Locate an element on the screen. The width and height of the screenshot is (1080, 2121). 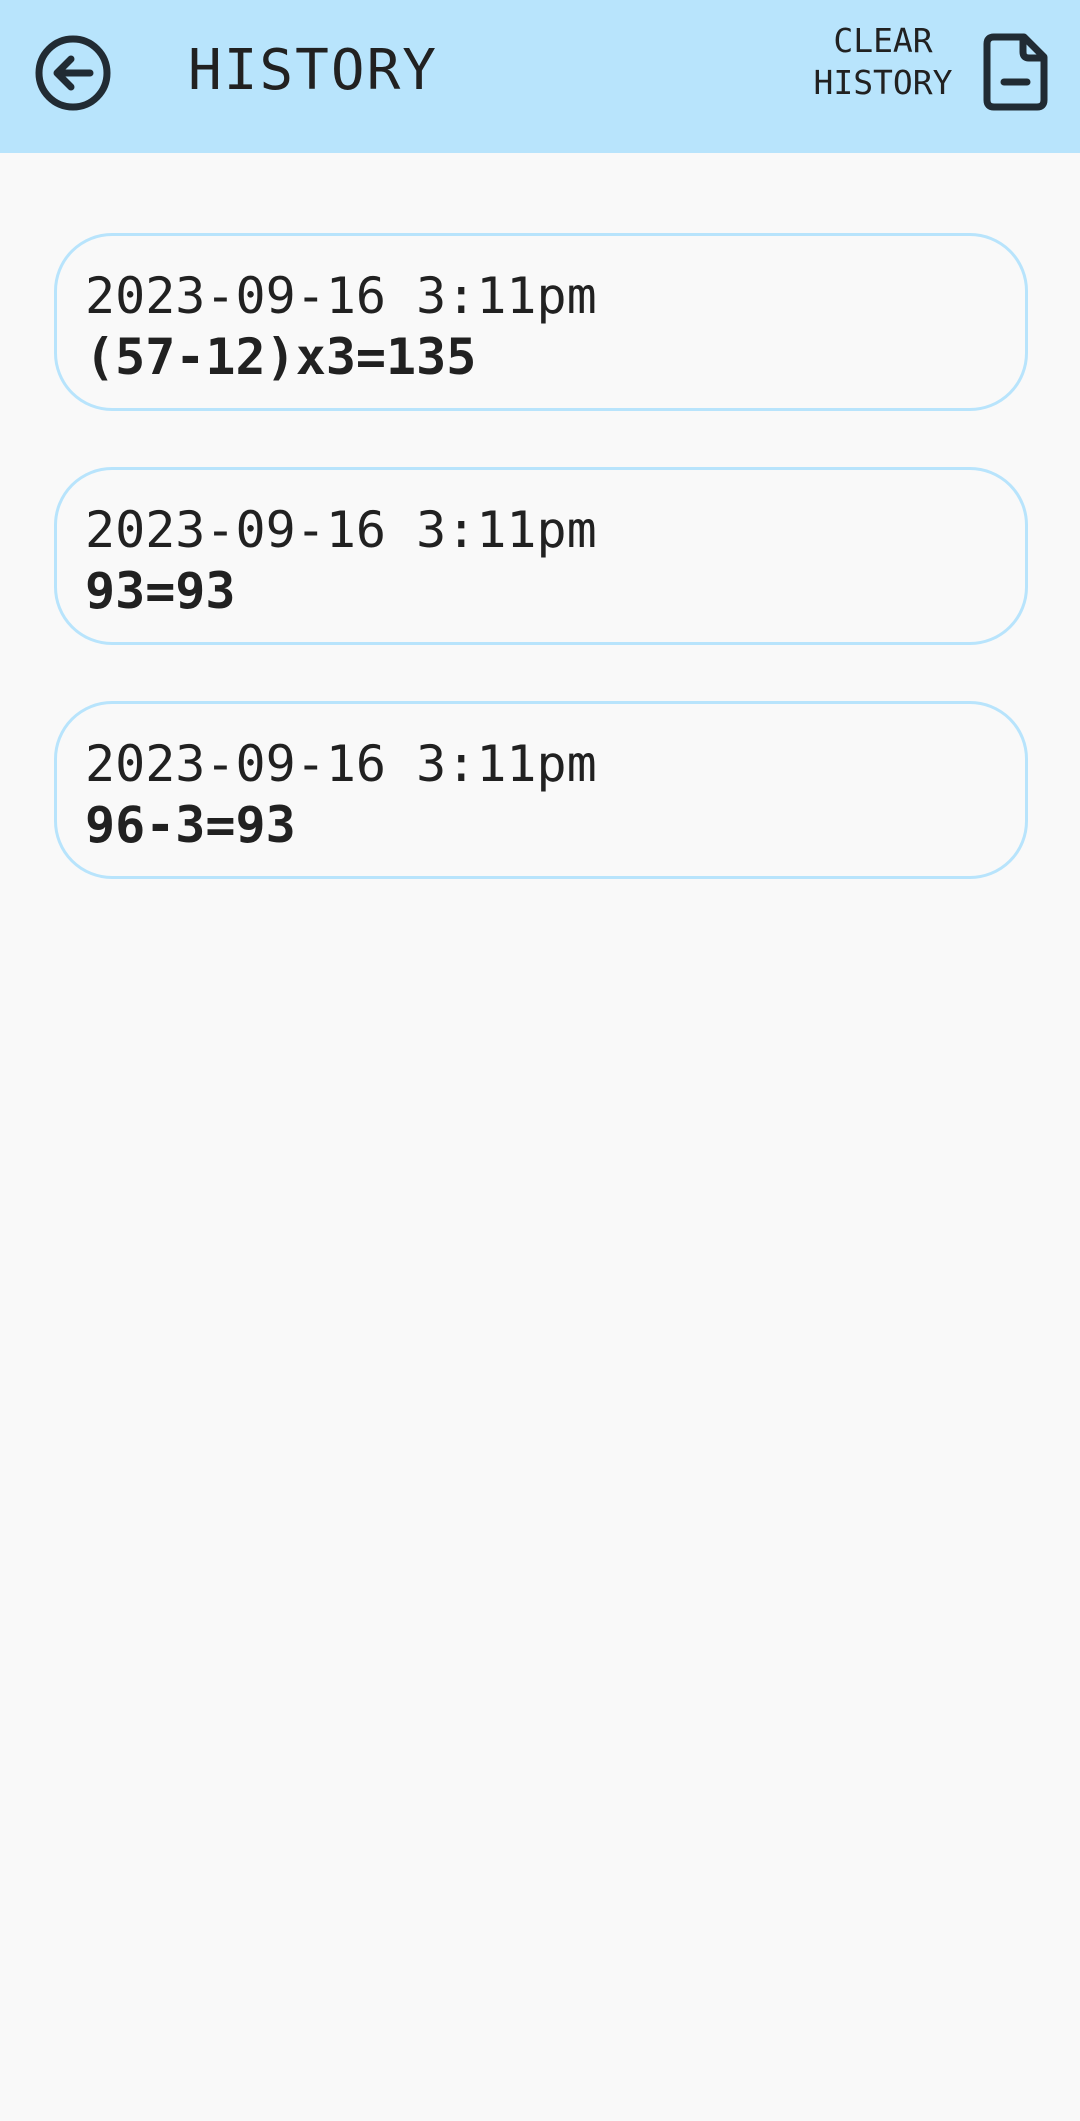
clear-history-icon-button is located at coordinates (1016, 72).